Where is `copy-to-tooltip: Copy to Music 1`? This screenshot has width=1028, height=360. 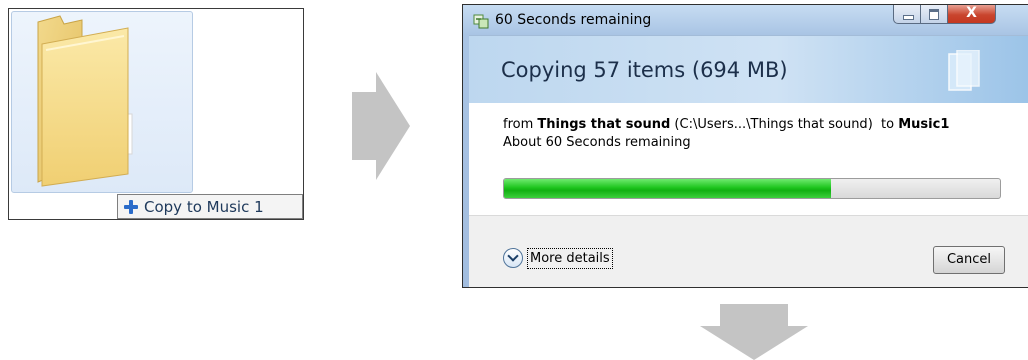 copy-to-tooltip: Copy to Music 1 is located at coordinates (210, 206).